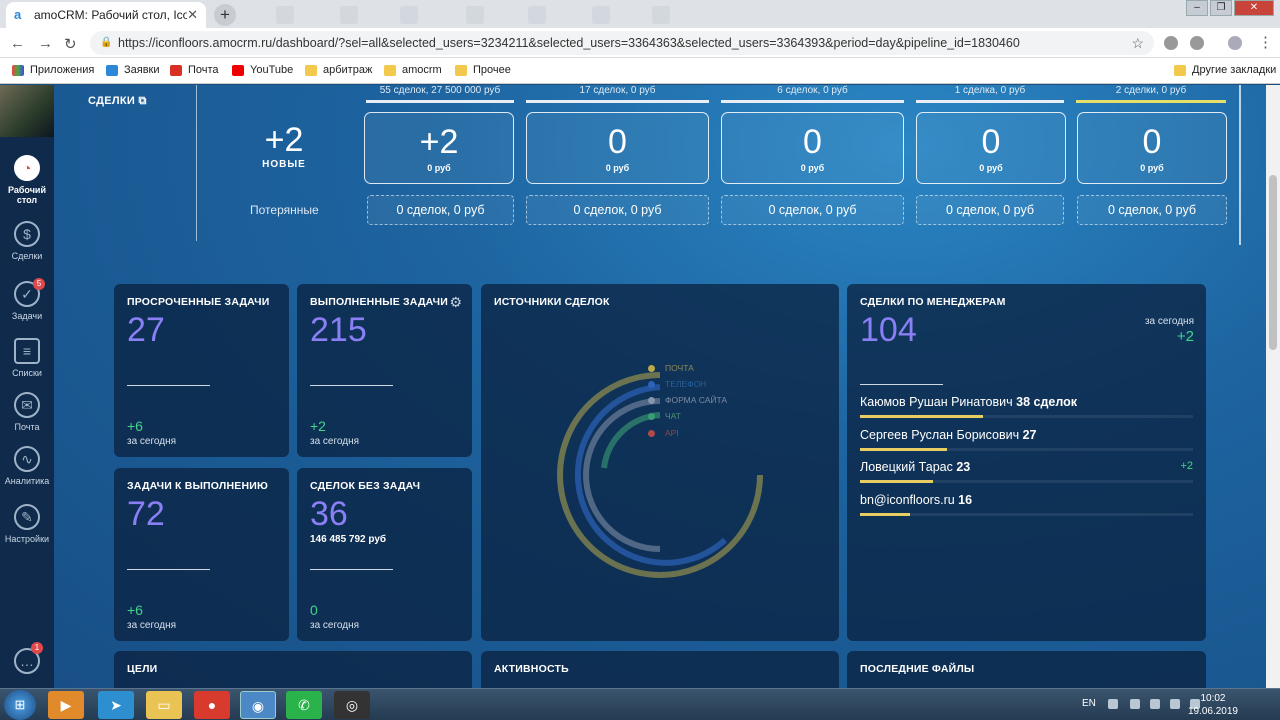  Describe the element at coordinates (133, 70) in the screenshot. I see `bookmark-item: Заявки` at that location.